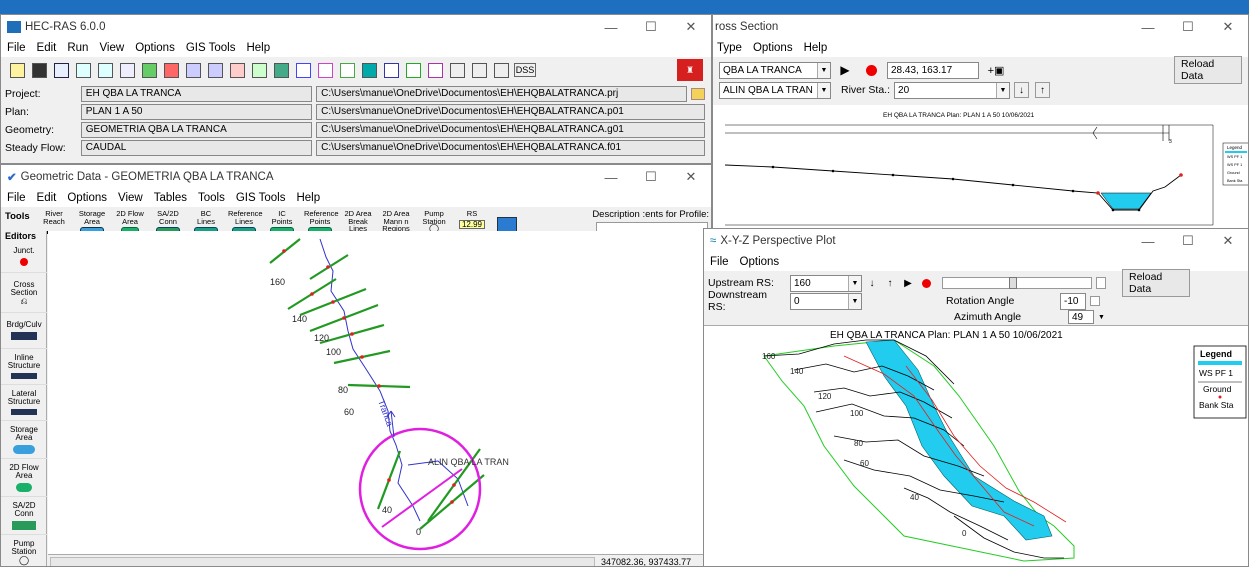 This screenshot has height=567, width=1249. I want to click on storage-area-editor-button: Storage Area, so click(24, 440).